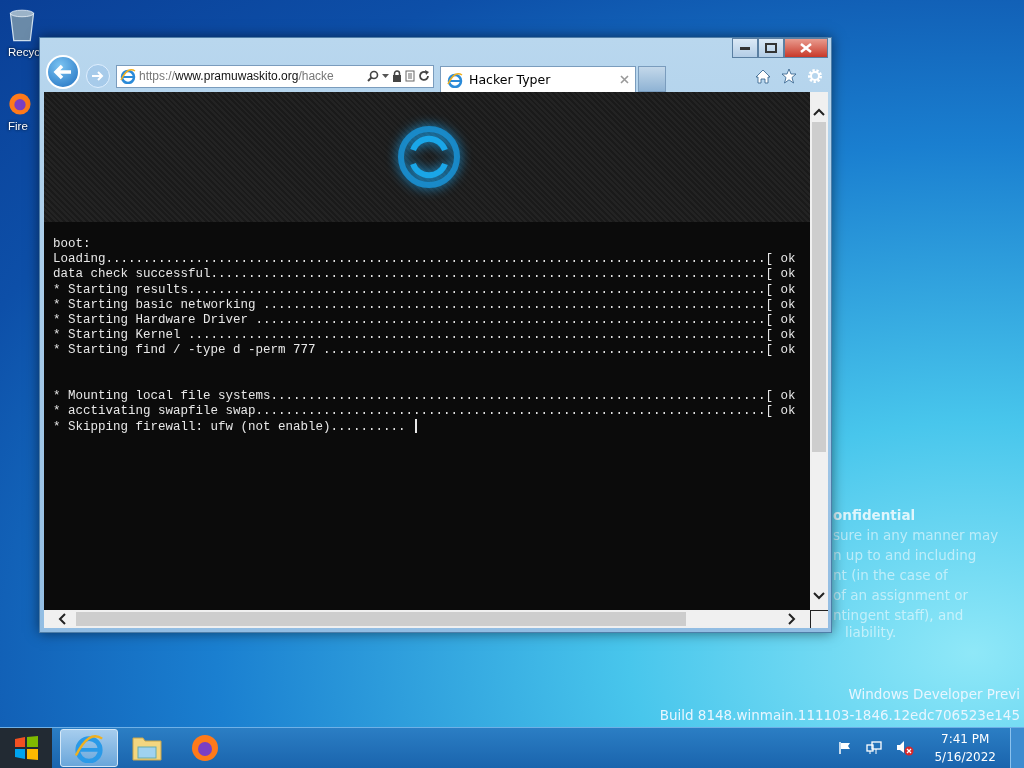  Describe the element at coordinates (397, 76) in the screenshot. I see `lock-icon` at that location.